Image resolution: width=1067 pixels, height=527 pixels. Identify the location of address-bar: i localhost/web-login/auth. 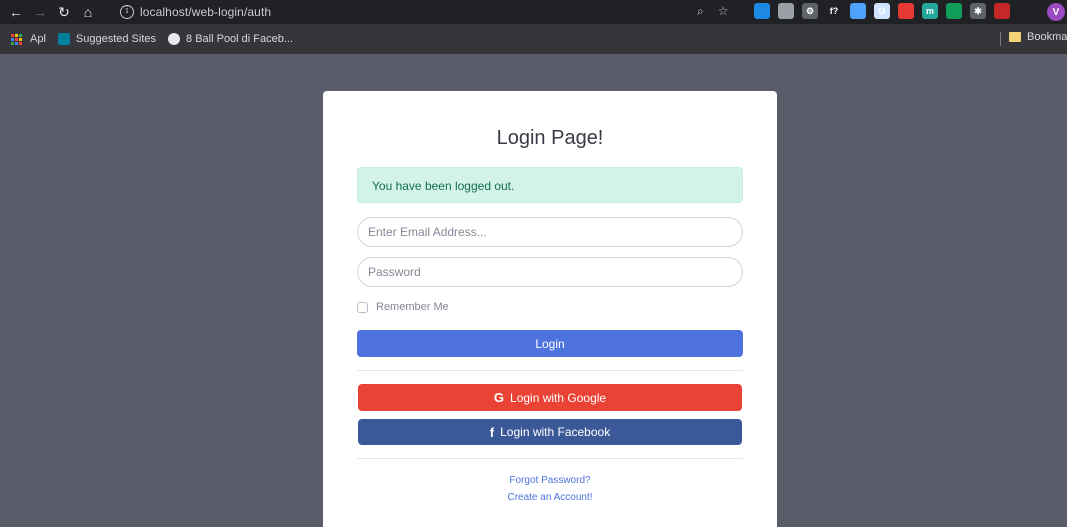
(428, 12).